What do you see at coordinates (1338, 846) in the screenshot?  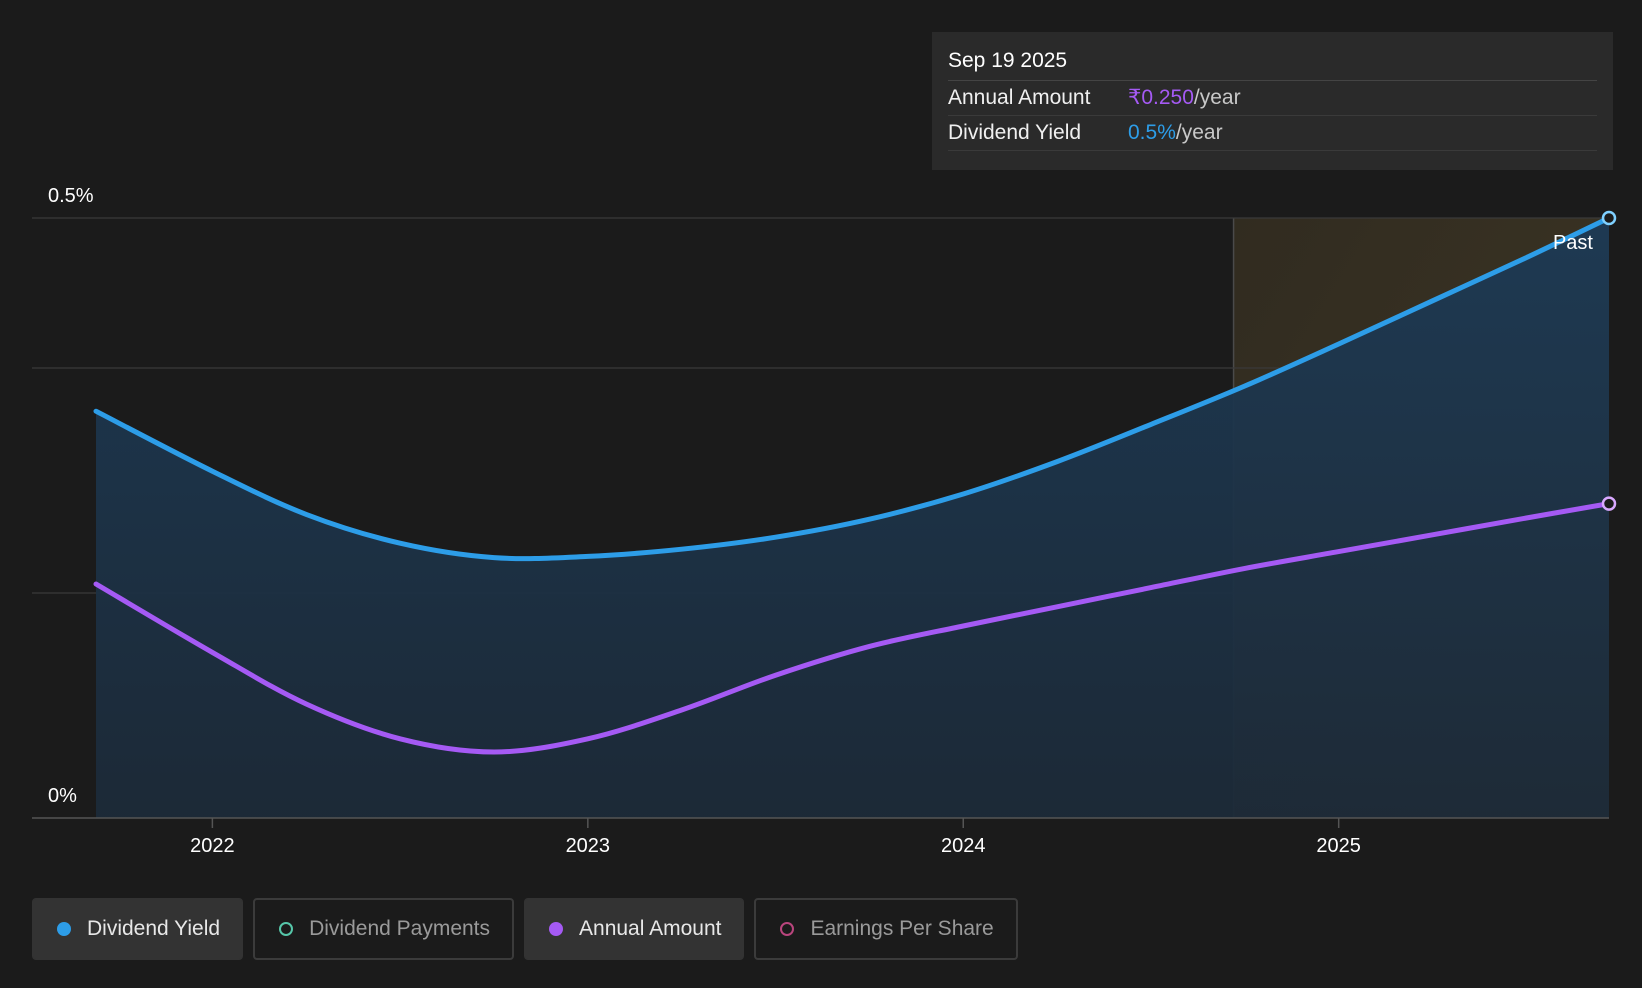 I see `x-tick-label: 2025` at bounding box center [1338, 846].